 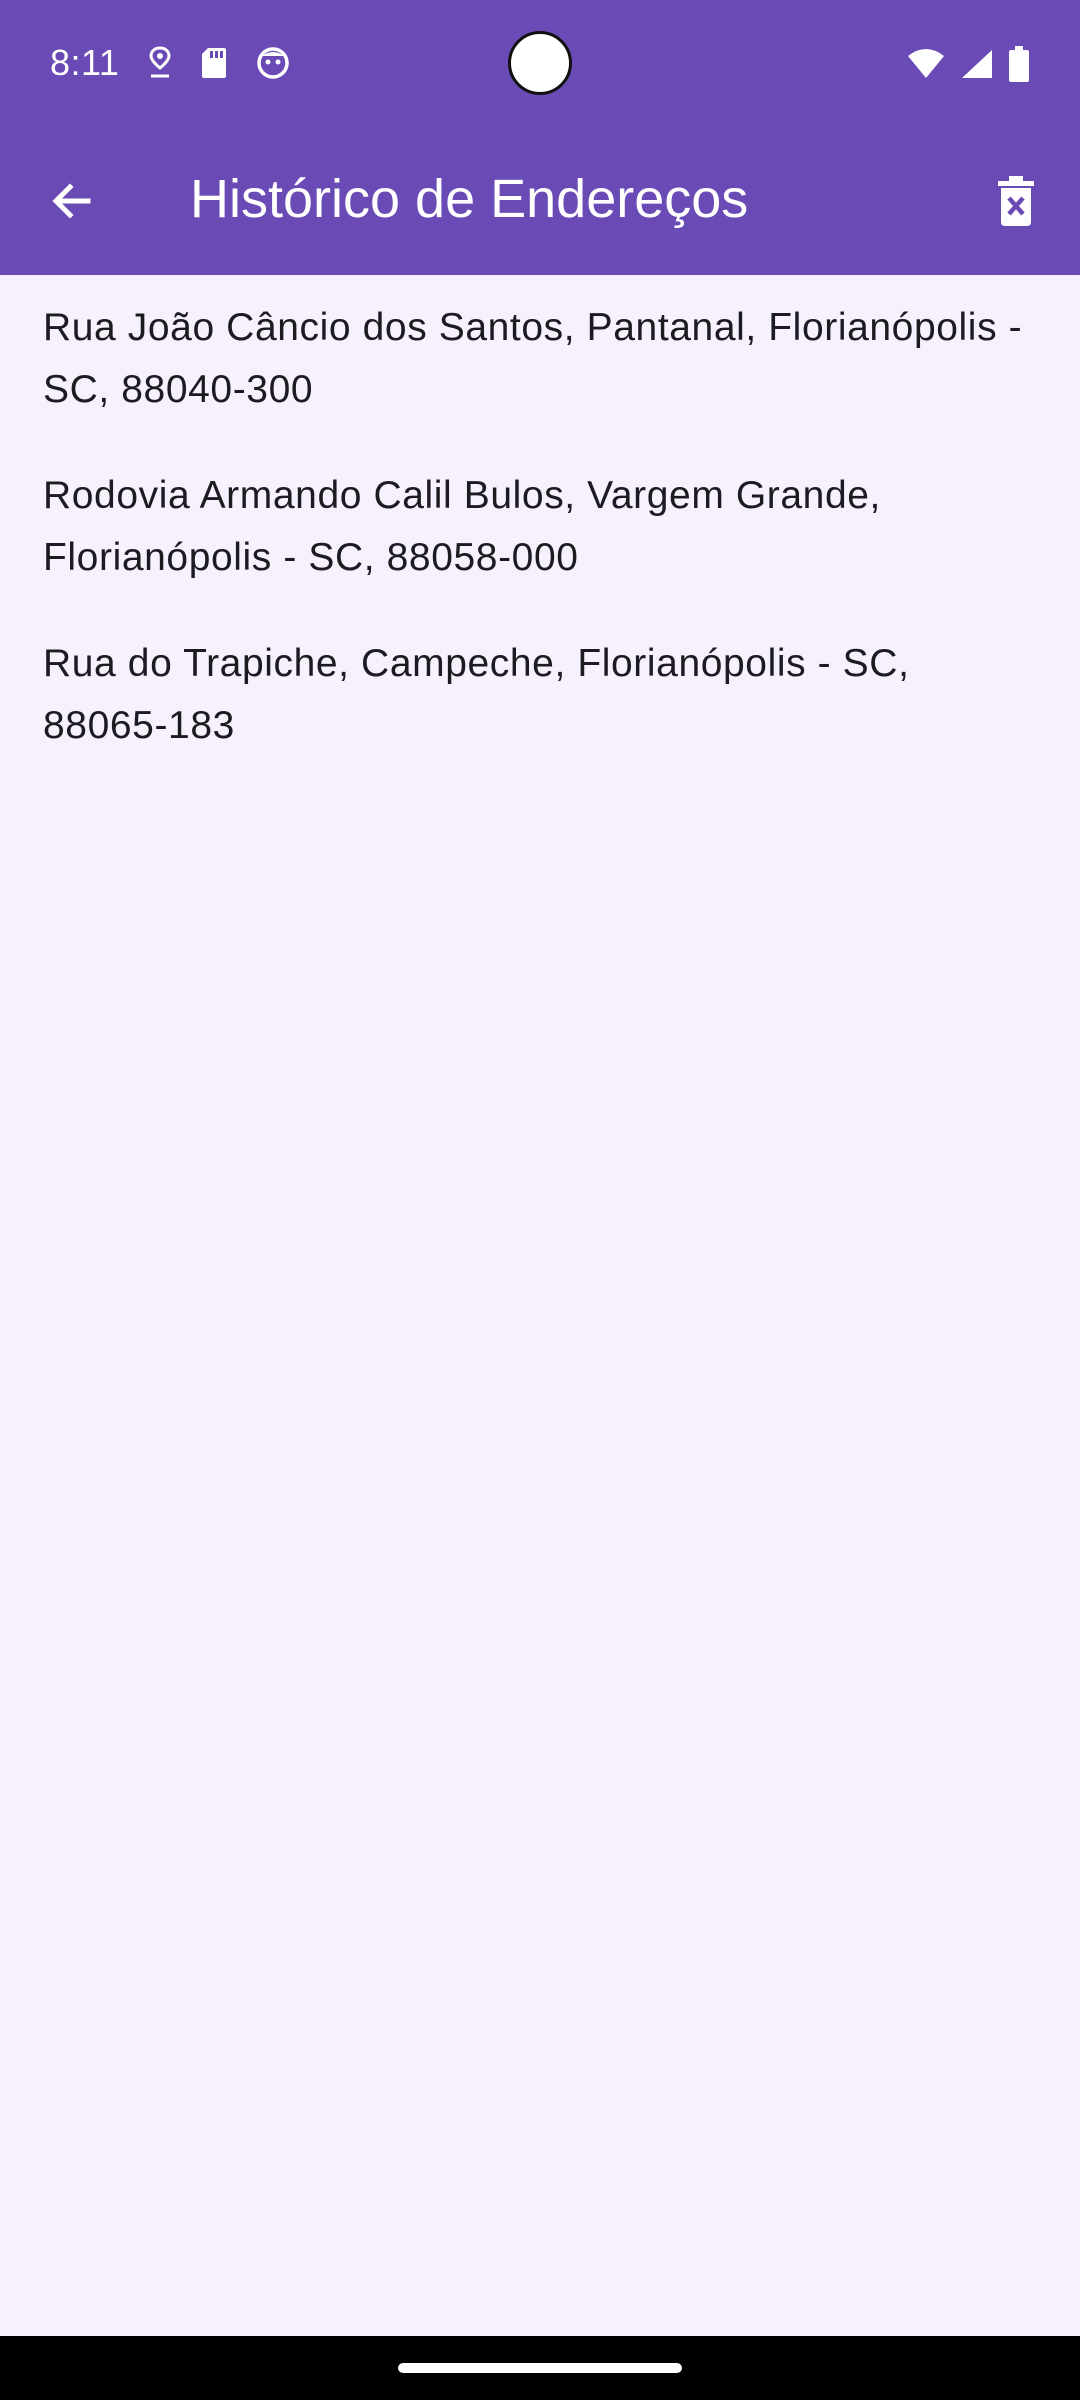 What do you see at coordinates (926, 66) in the screenshot?
I see `wifi-icon` at bounding box center [926, 66].